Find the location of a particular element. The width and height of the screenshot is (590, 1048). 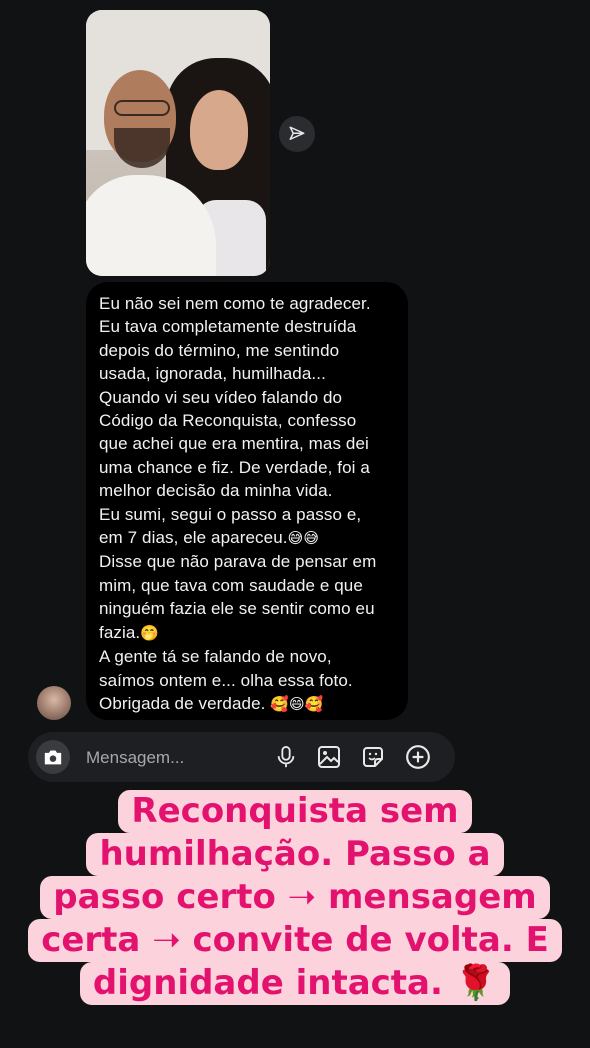

caption-line: Reconquista sem is located at coordinates (295, 811).